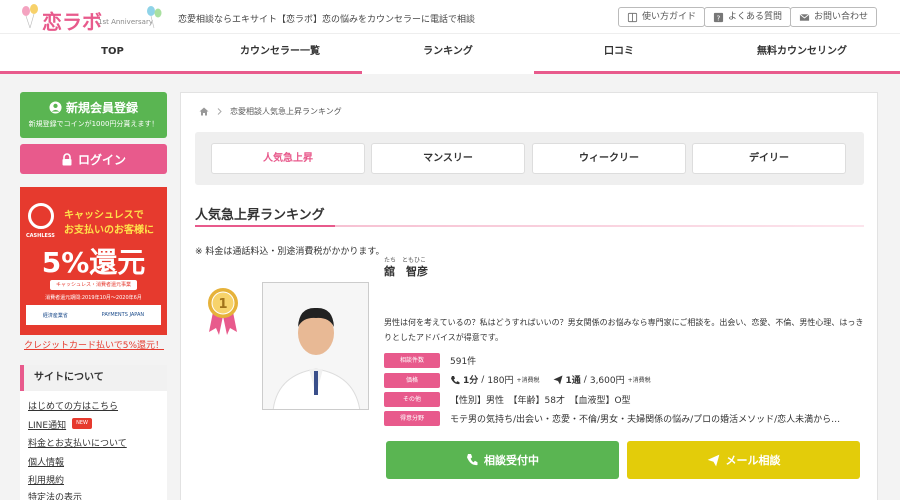 Image resolution: width=900 pixels, height=500 pixels. I want to click on nav-reviews-bar, so click(619, 72).